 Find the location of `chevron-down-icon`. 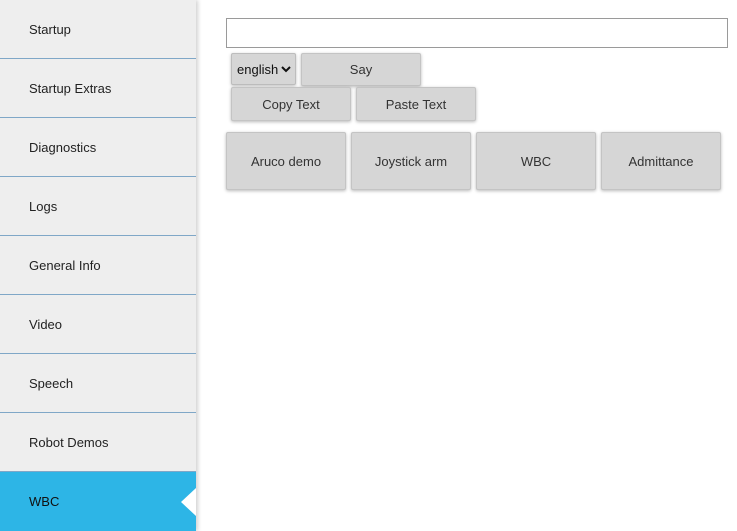

chevron-down-icon is located at coordinates (286, 69).